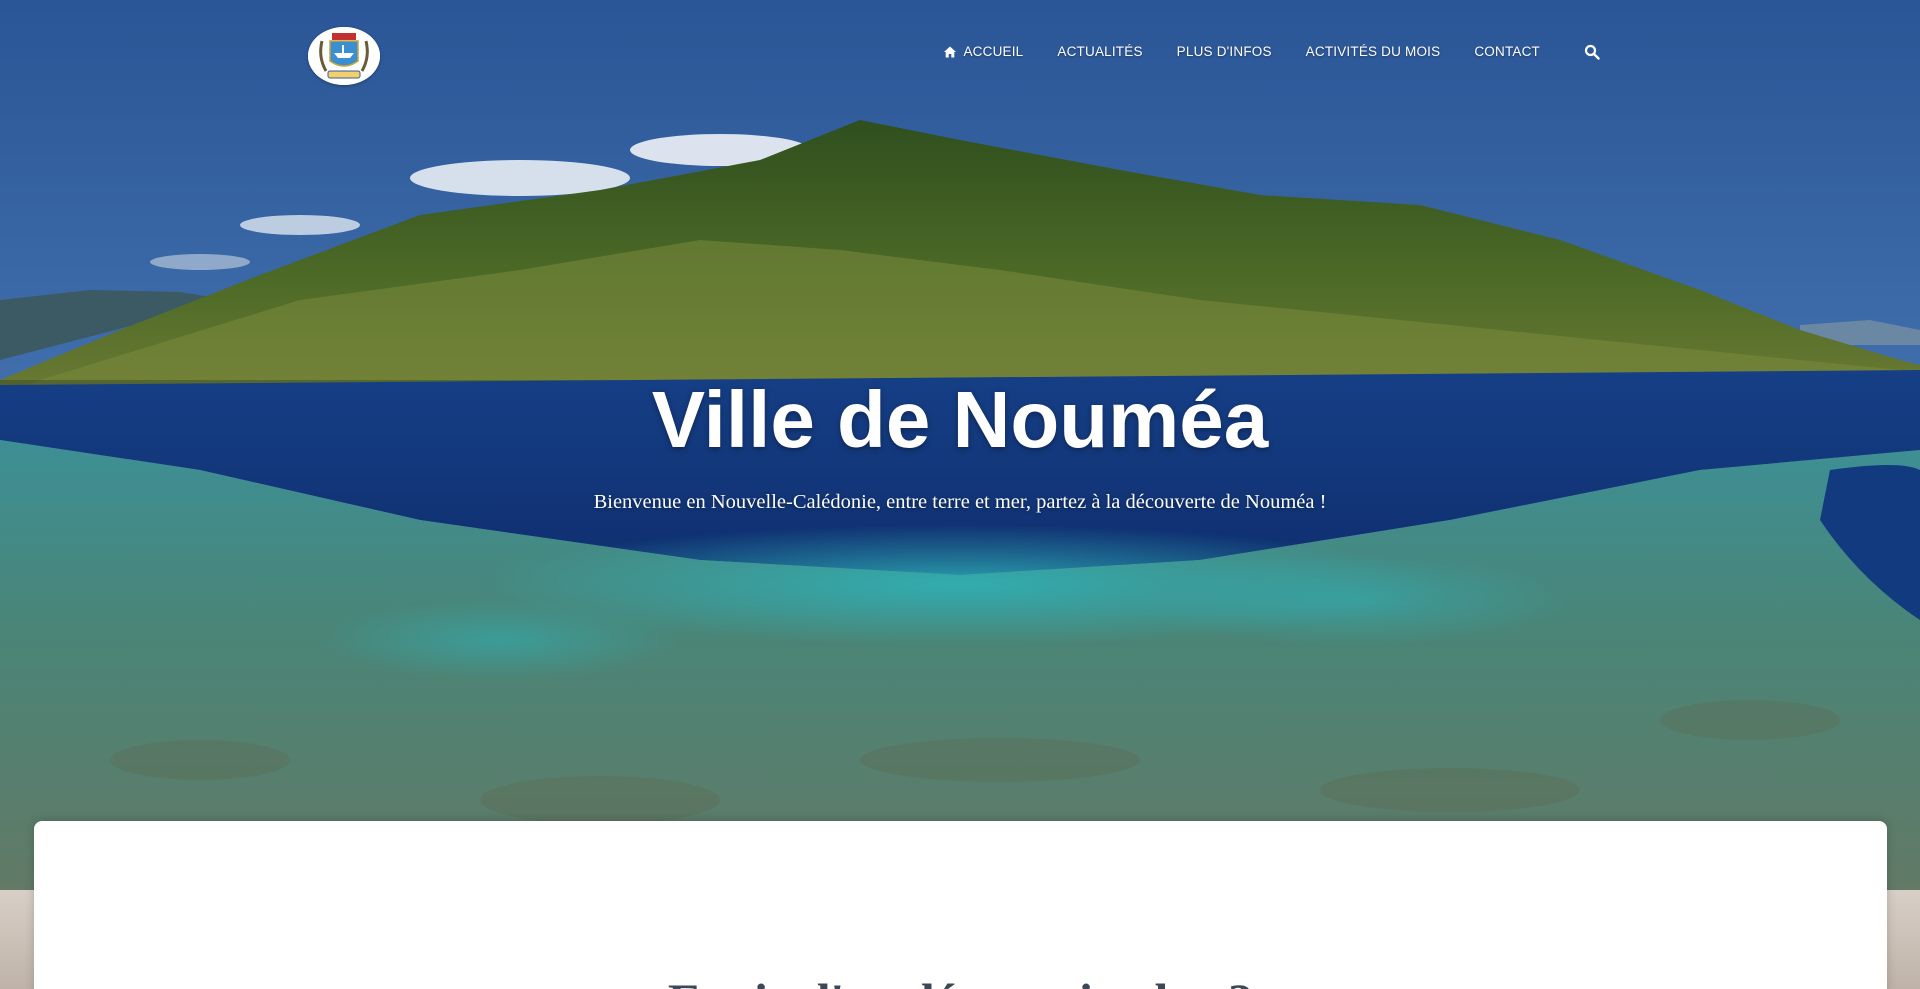  I want to click on nav-item-contact: Contact, so click(1507, 51).